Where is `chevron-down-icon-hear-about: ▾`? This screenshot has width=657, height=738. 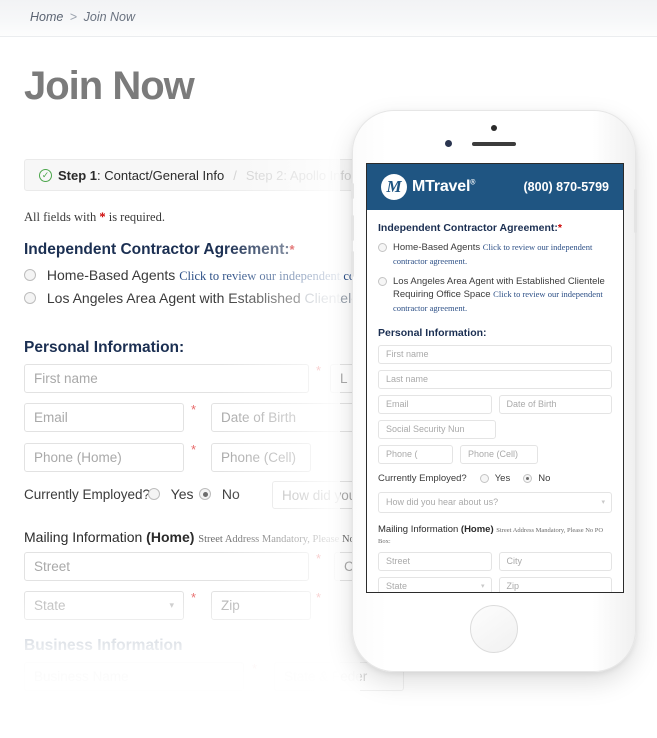 chevron-down-icon-hear-about: ▾ is located at coordinates (603, 503).